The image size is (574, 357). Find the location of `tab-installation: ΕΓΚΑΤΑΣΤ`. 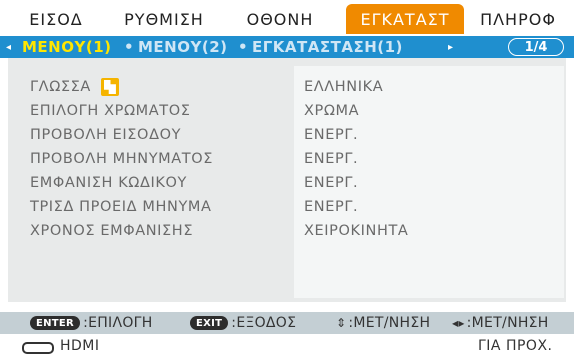

tab-installation: ΕΓΚΑΤΑΣΤ is located at coordinates (405, 19).